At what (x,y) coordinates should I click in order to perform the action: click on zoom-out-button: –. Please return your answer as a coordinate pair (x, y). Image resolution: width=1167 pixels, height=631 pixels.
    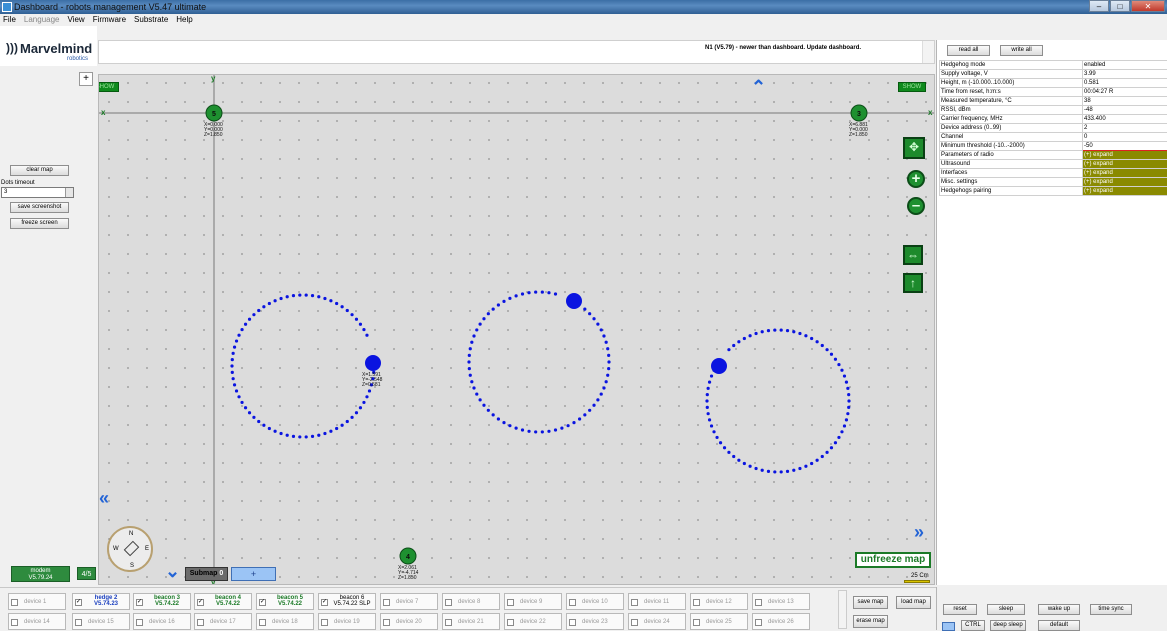
    Looking at the image, I should click on (916, 206).